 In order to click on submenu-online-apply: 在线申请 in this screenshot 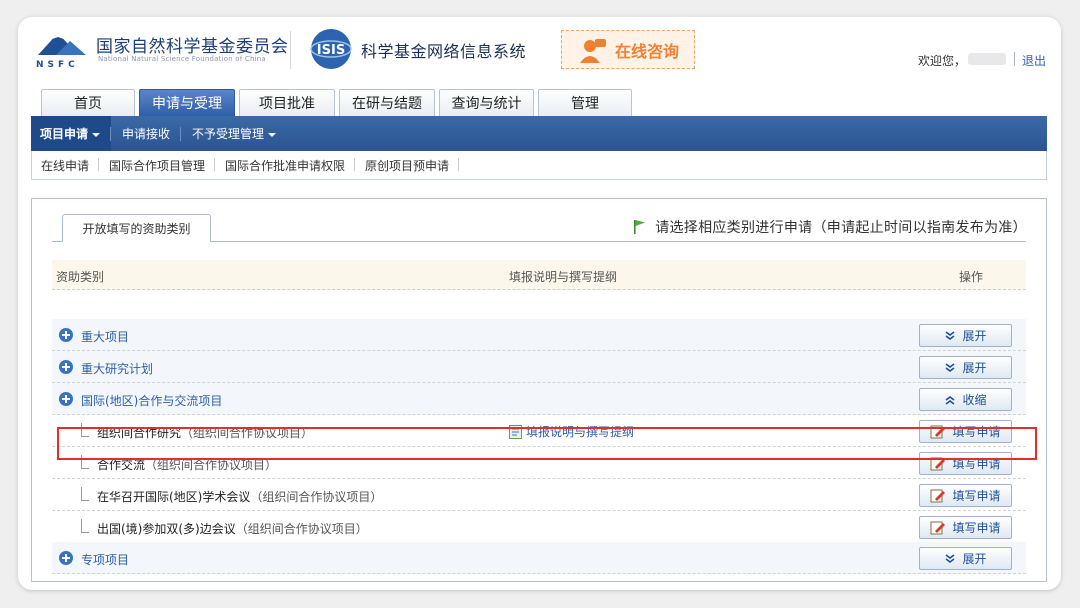, I will do `click(66, 165)`.